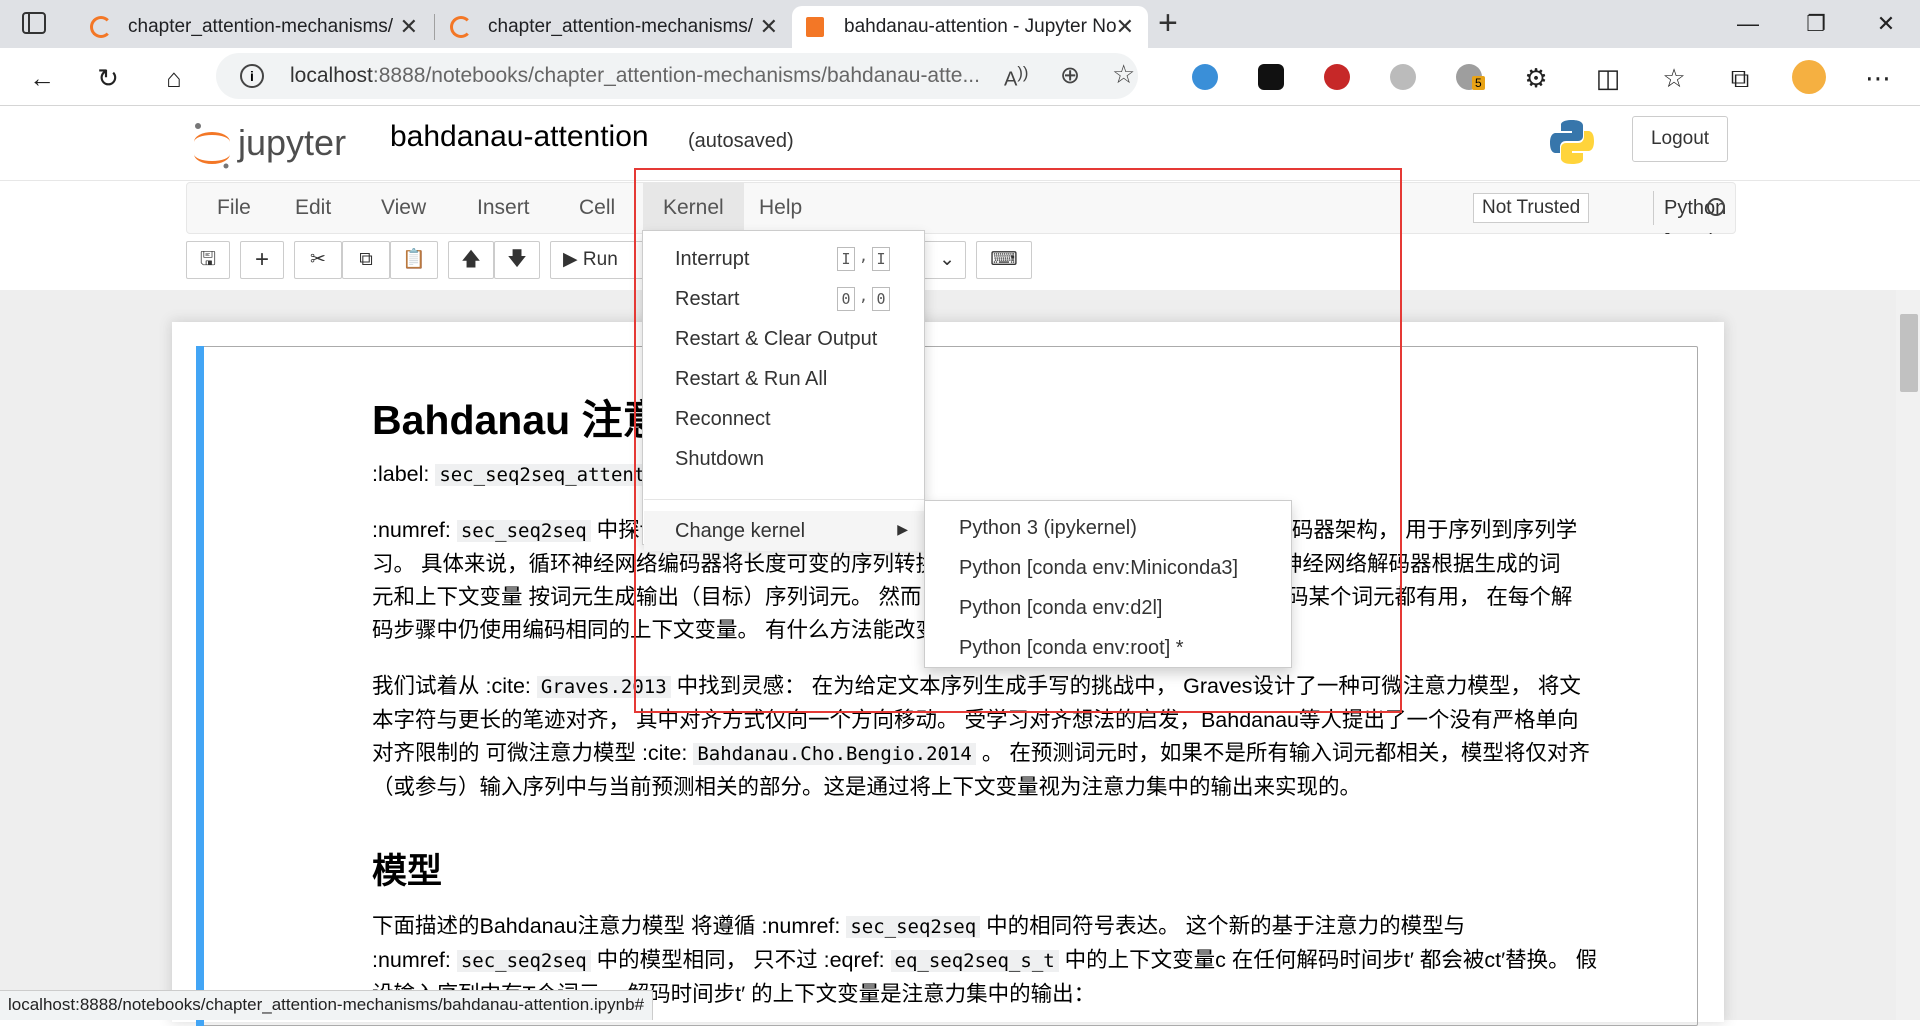 This screenshot has height=1026, width=1920. I want to click on more-menu-icon: ⋯, so click(1878, 78).